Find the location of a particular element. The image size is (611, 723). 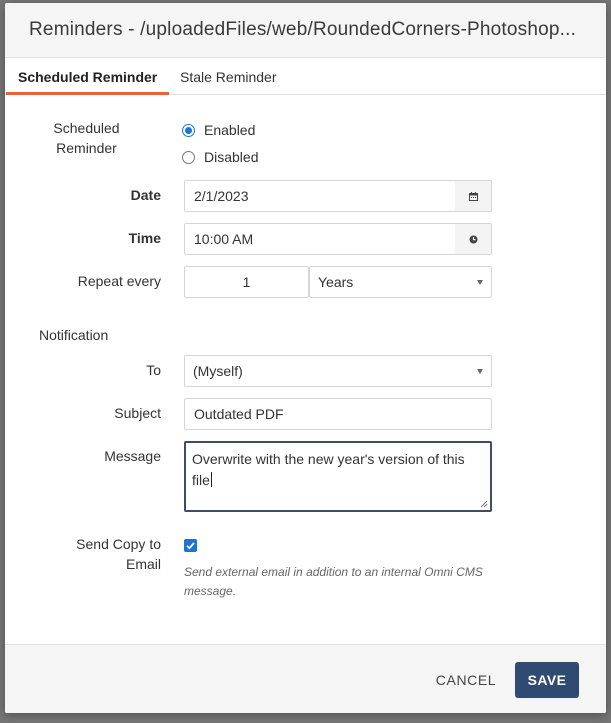

text-cursor is located at coordinates (211, 479).